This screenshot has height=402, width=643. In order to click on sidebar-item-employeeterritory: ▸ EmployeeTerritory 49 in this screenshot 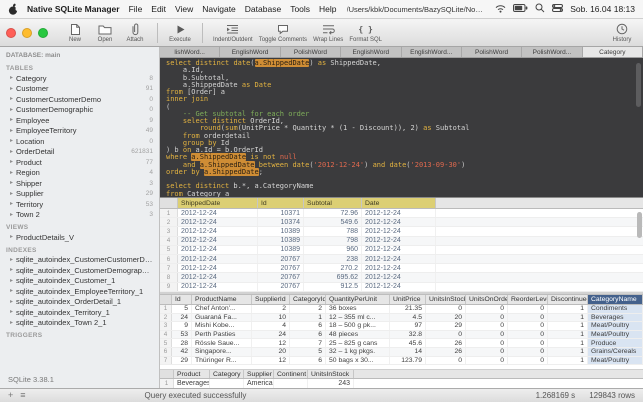, I will do `click(79, 131)`.